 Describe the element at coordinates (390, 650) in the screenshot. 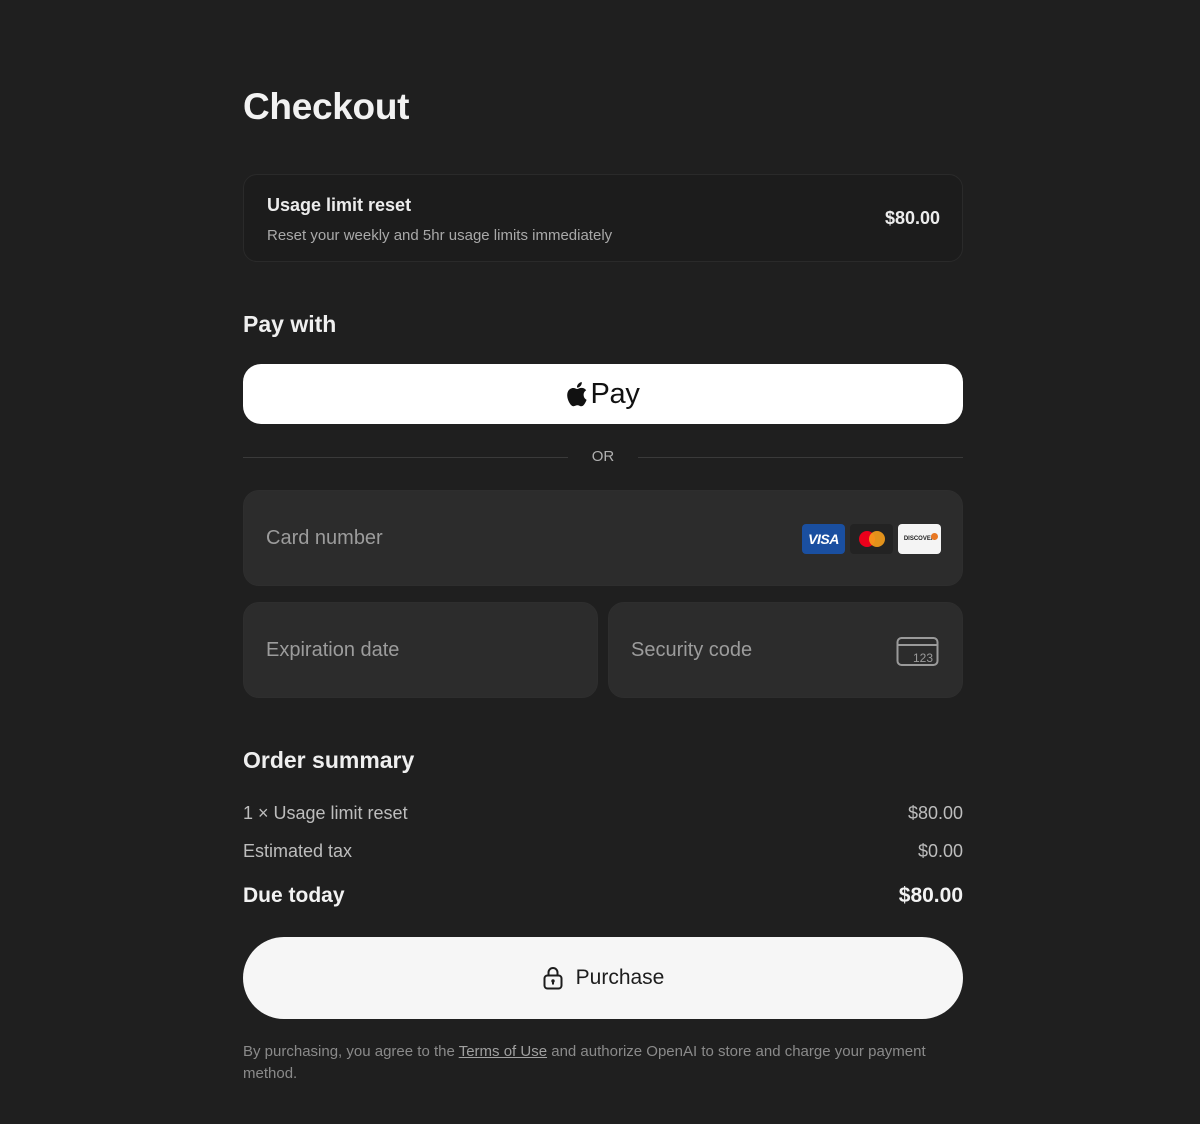

I see `expiration-date-input` at that location.